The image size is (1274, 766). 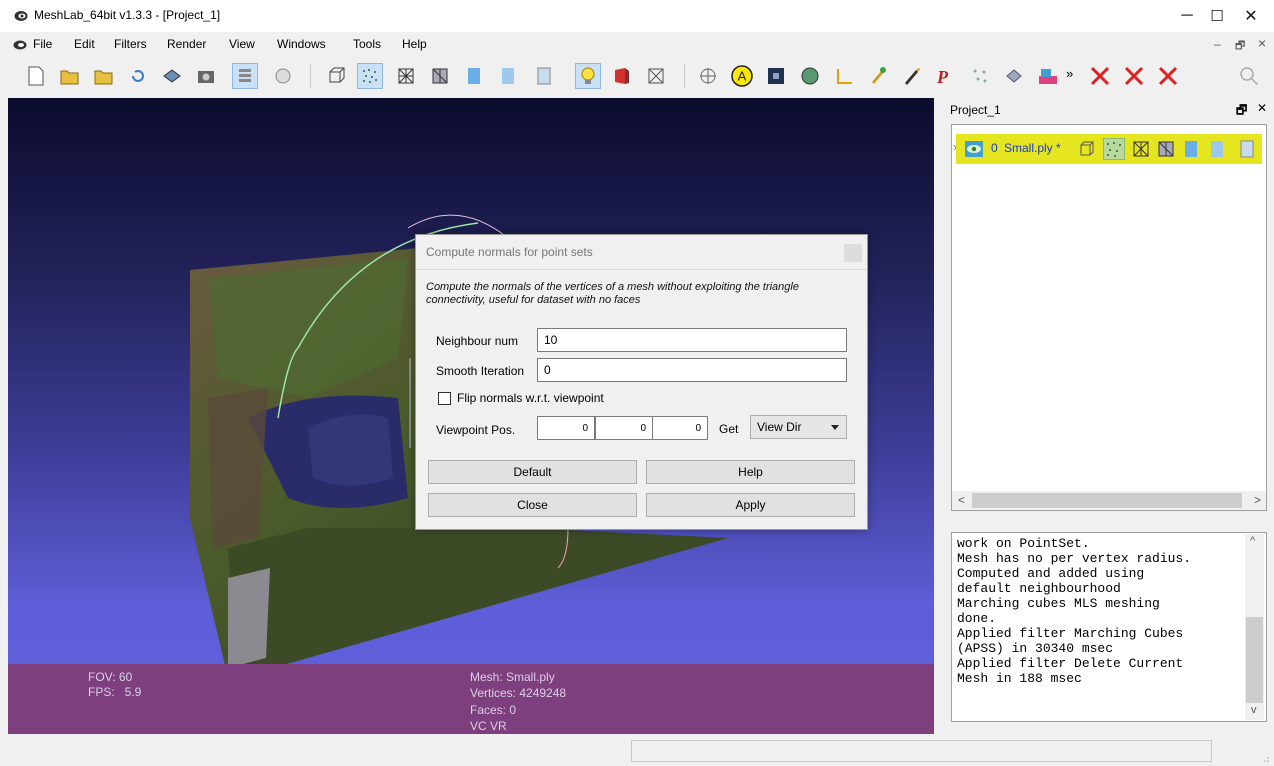 What do you see at coordinates (921, 751) in the screenshot?
I see `status-progress-field` at bounding box center [921, 751].